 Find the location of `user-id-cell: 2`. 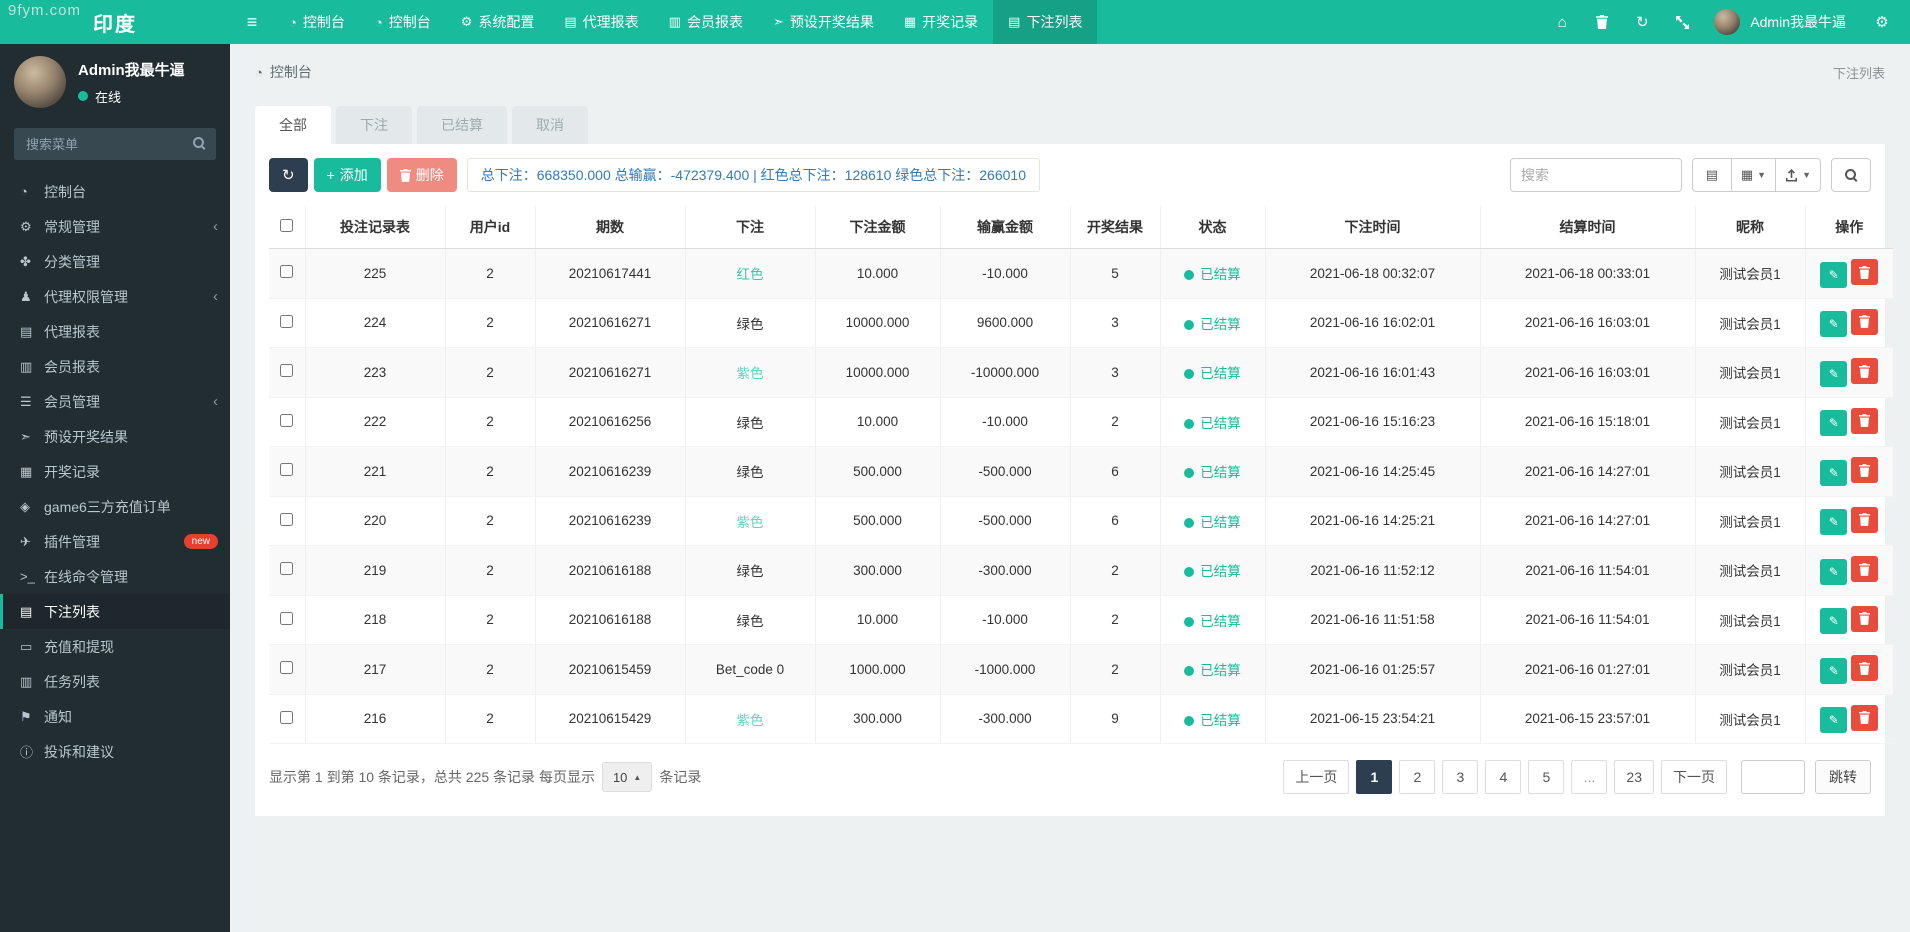

user-id-cell: 2 is located at coordinates (489, 372).